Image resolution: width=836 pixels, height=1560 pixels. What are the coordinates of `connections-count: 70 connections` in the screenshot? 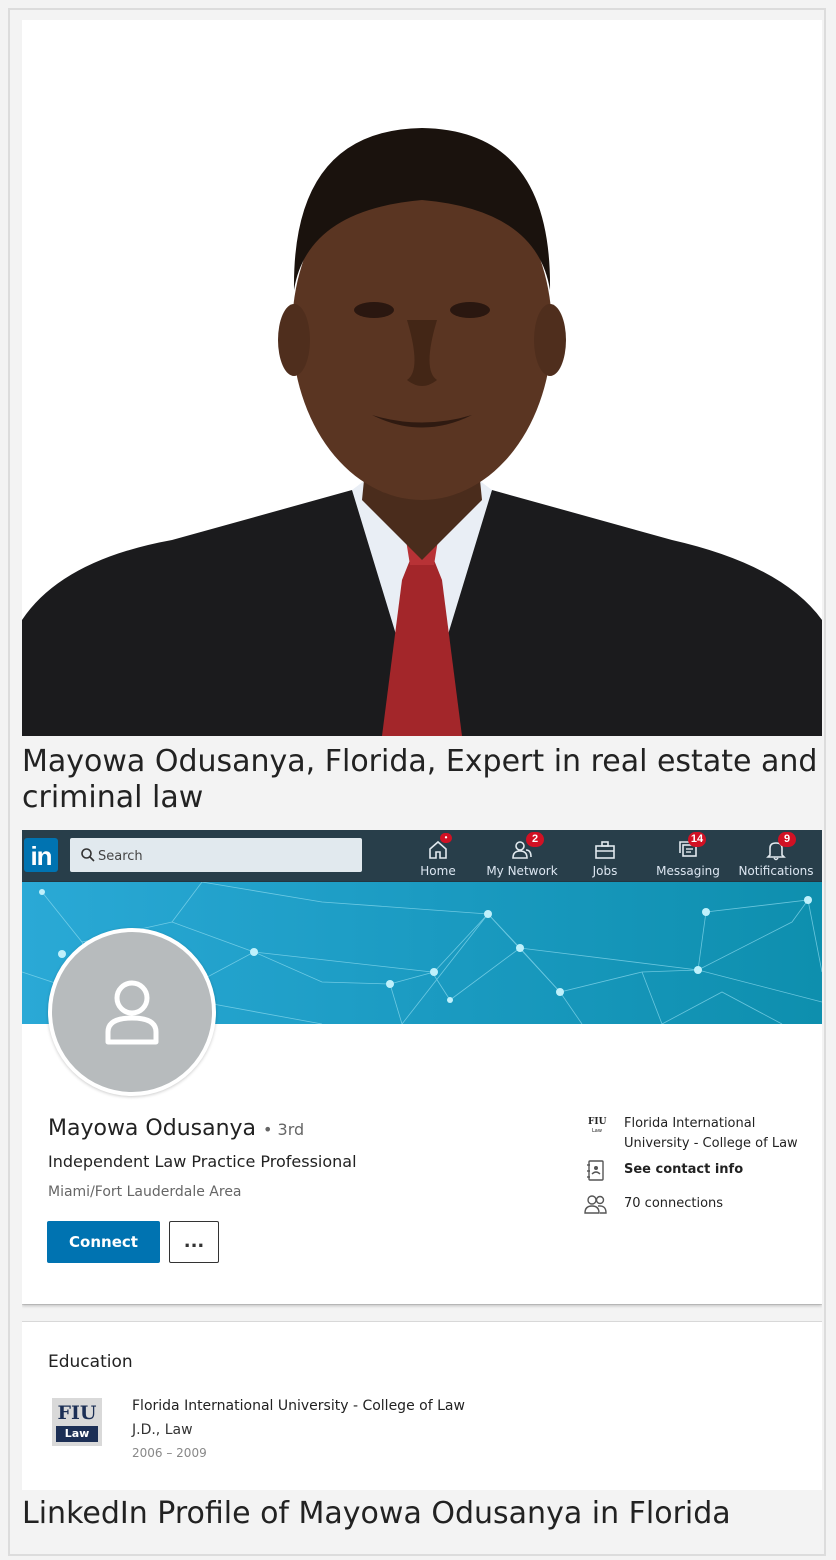 It's located at (674, 1203).